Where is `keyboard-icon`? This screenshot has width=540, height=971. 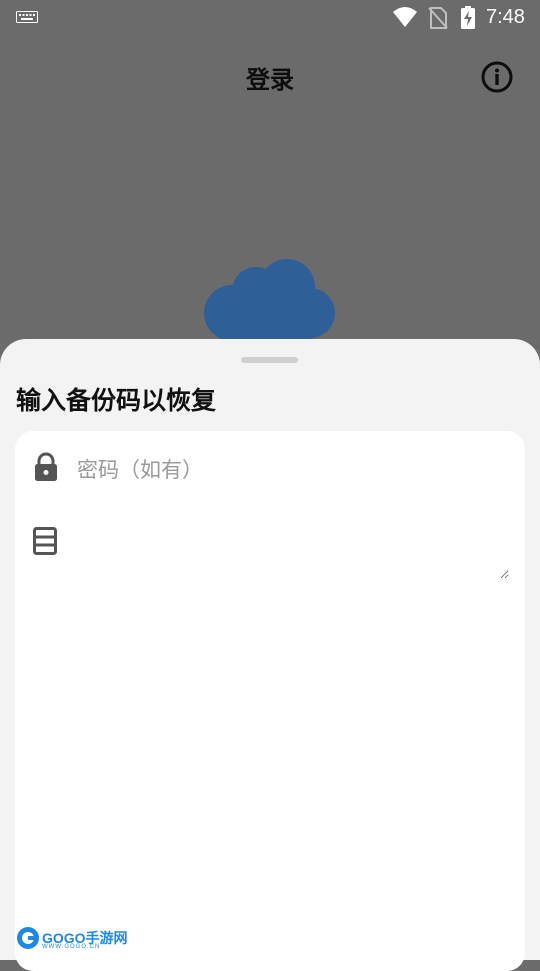
keyboard-icon is located at coordinates (27, 17).